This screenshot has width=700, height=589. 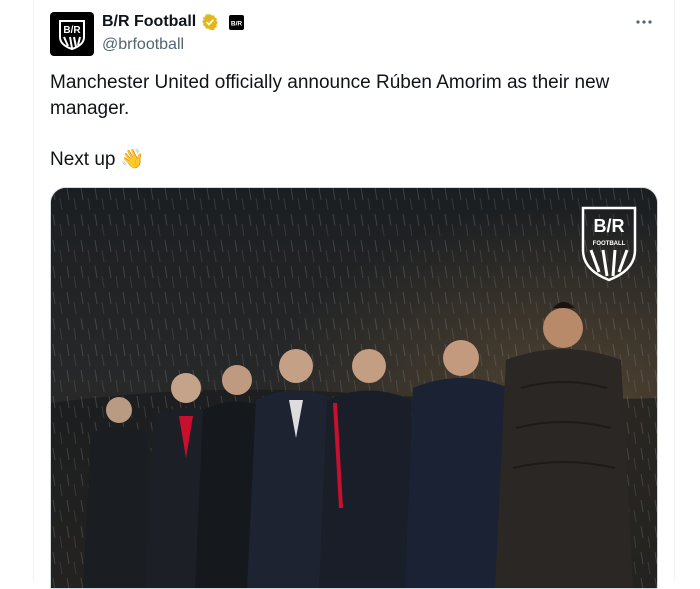 I want to click on br-logo-icon: B/R, so click(x=72, y=35).